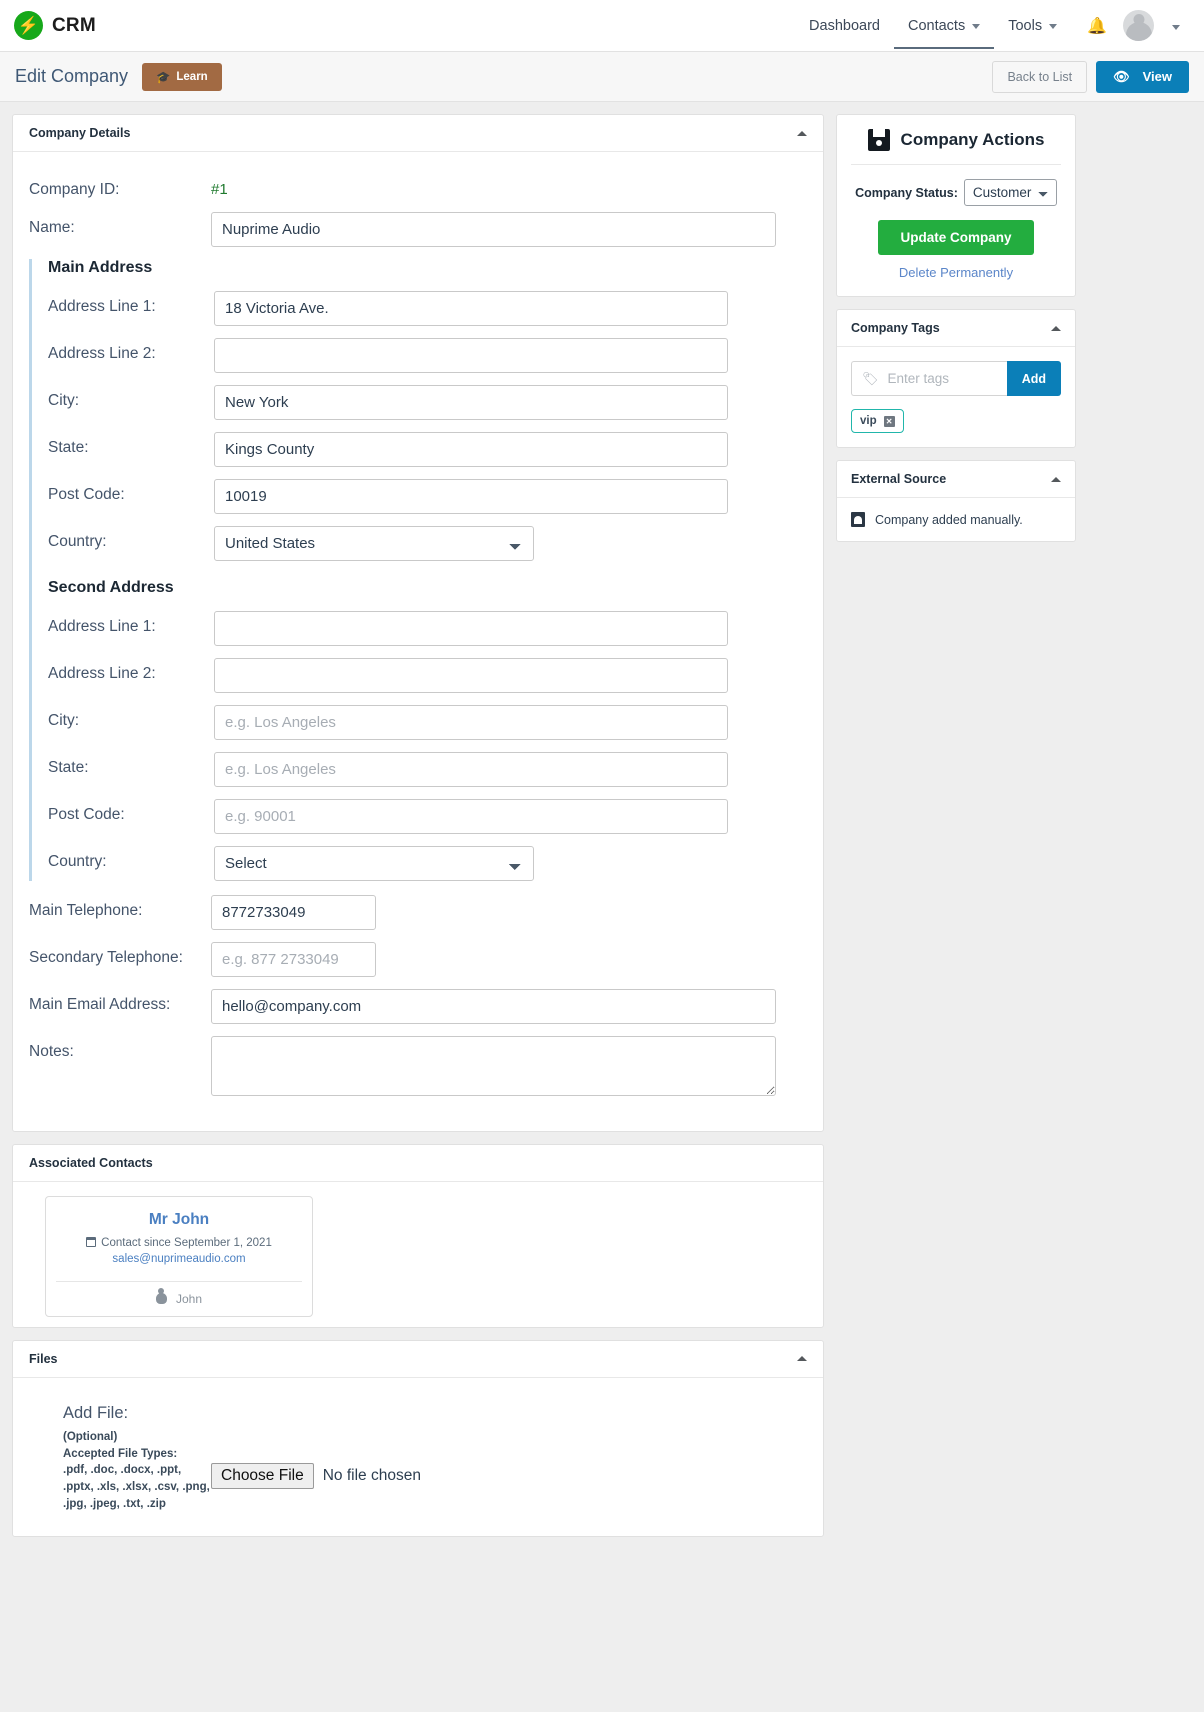 This screenshot has height=1712, width=1204. Describe the element at coordinates (1176, 27) in the screenshot. I see `chevron-down-icon` at that location.